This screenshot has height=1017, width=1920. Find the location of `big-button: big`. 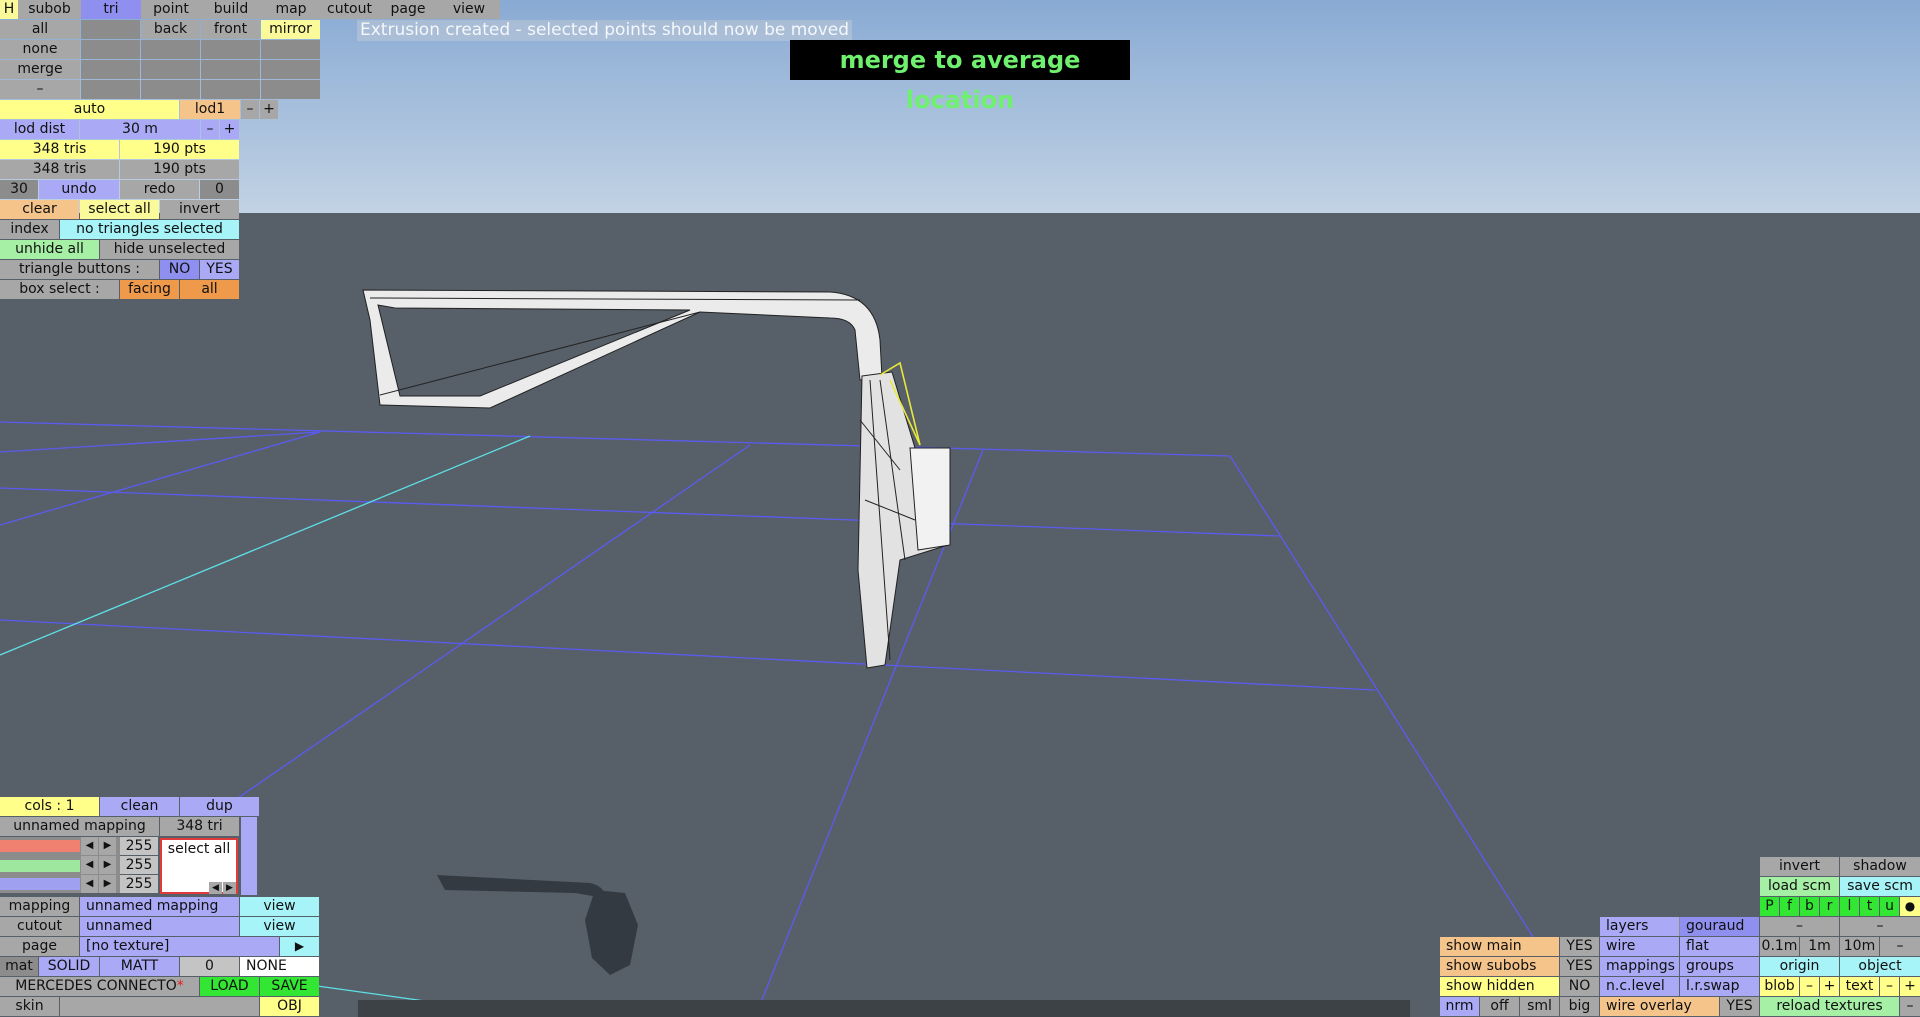

big-button: big is located at coordinates (1579, 1006).